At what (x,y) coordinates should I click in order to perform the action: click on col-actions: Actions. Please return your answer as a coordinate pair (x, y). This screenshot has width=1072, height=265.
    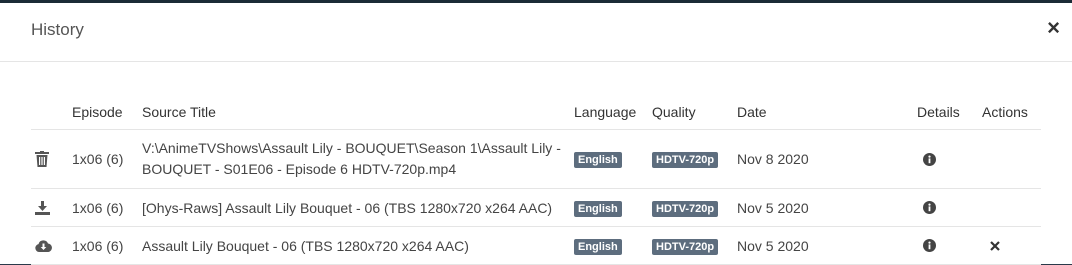
    Looking at the image, I should click on (1008, 112).